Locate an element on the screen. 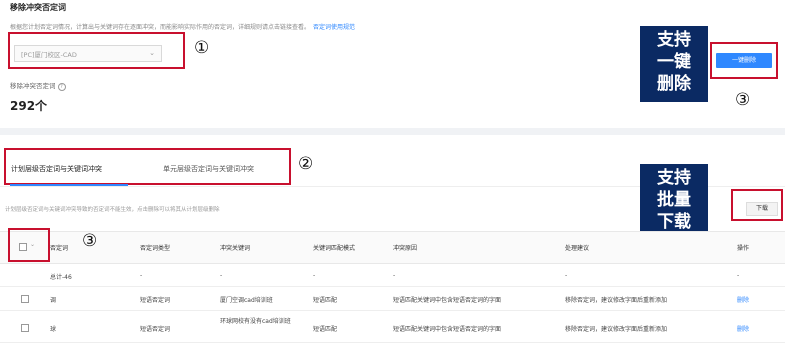 This screenshot has height=343, width=785. annotation-marker-1: ① is located at coordinates (202, 48).